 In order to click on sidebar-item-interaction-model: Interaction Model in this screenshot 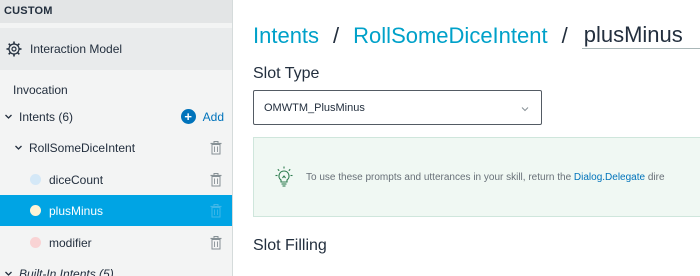, I will do `click(116, 49)`.